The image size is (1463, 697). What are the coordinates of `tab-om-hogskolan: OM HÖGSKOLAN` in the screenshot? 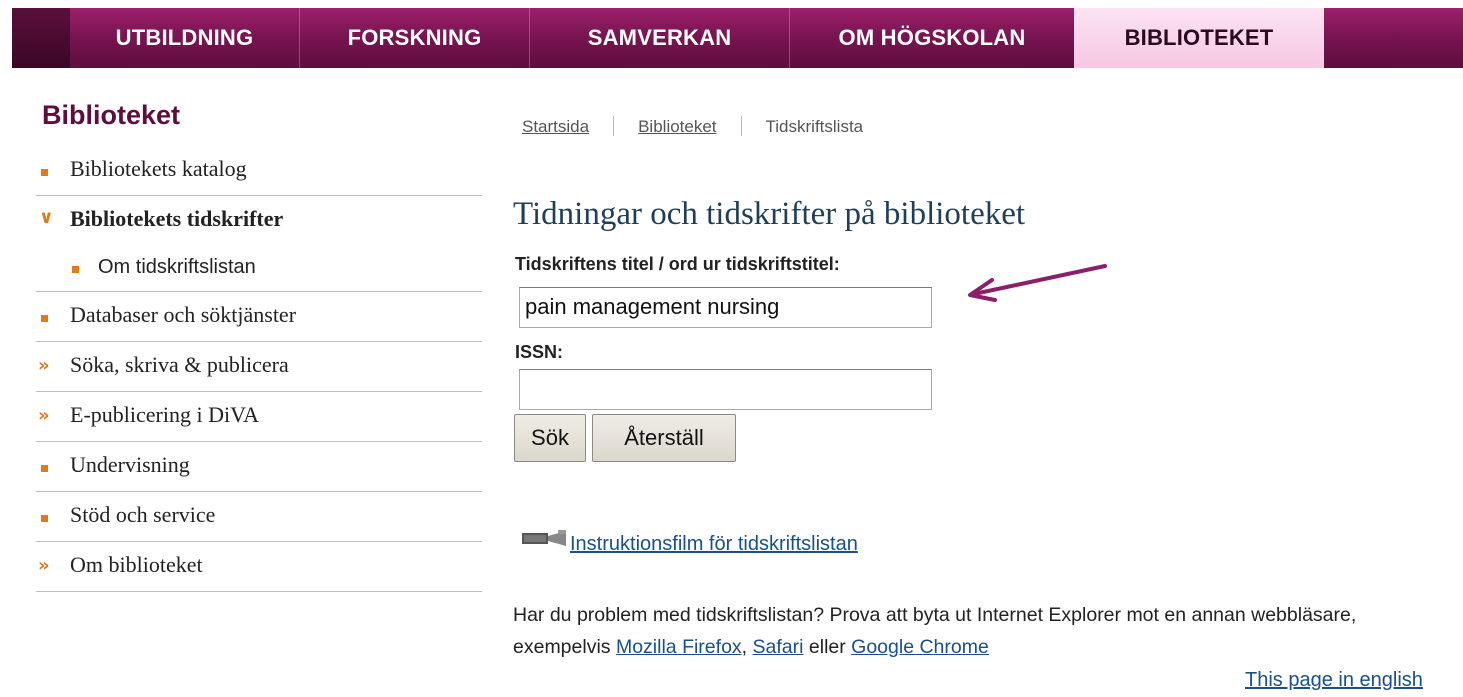 It's located at (932, 38).